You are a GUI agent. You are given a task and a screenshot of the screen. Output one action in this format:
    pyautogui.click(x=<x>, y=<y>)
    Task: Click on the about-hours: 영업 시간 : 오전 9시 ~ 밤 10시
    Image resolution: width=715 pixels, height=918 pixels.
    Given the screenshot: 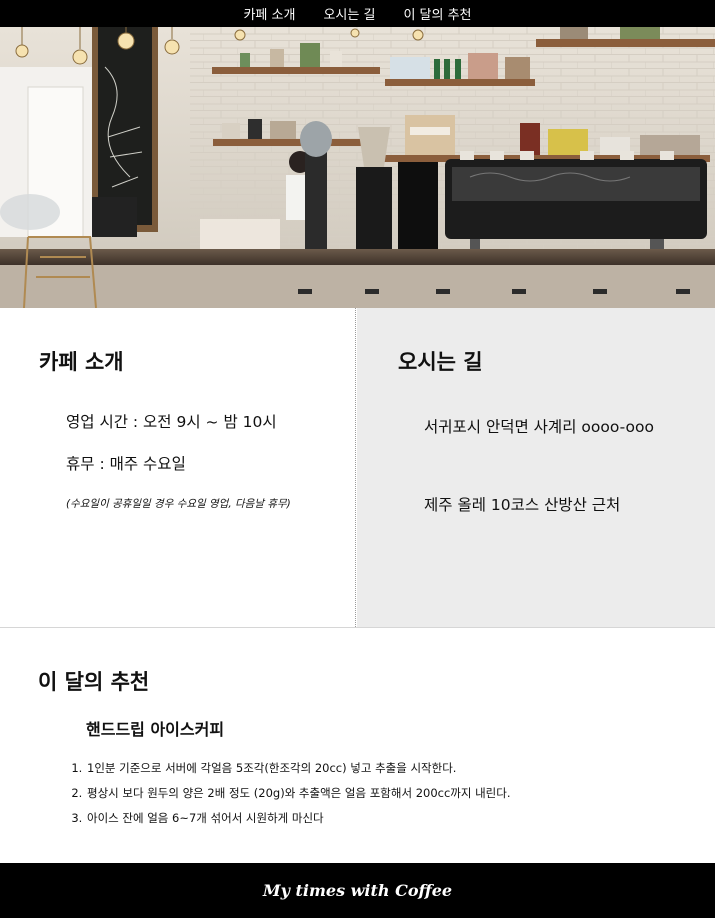 What is the action you would take?
    pyautogui.click(x=171, y=422)
    